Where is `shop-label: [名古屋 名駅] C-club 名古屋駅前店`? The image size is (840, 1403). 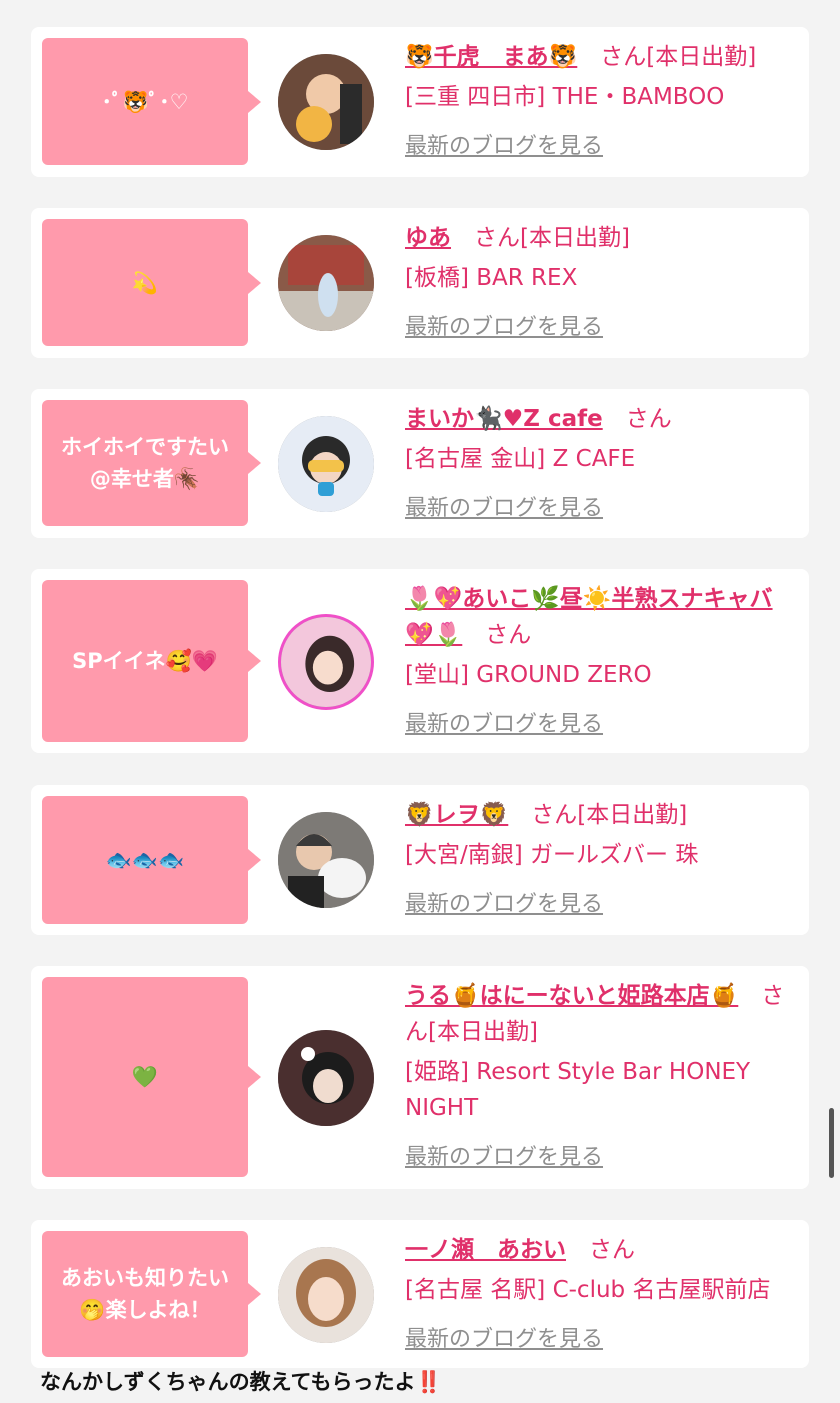
shop-label: [名古屋 名駅] C-club 名古屋駅前店 is located at coordinates (588, 1290).